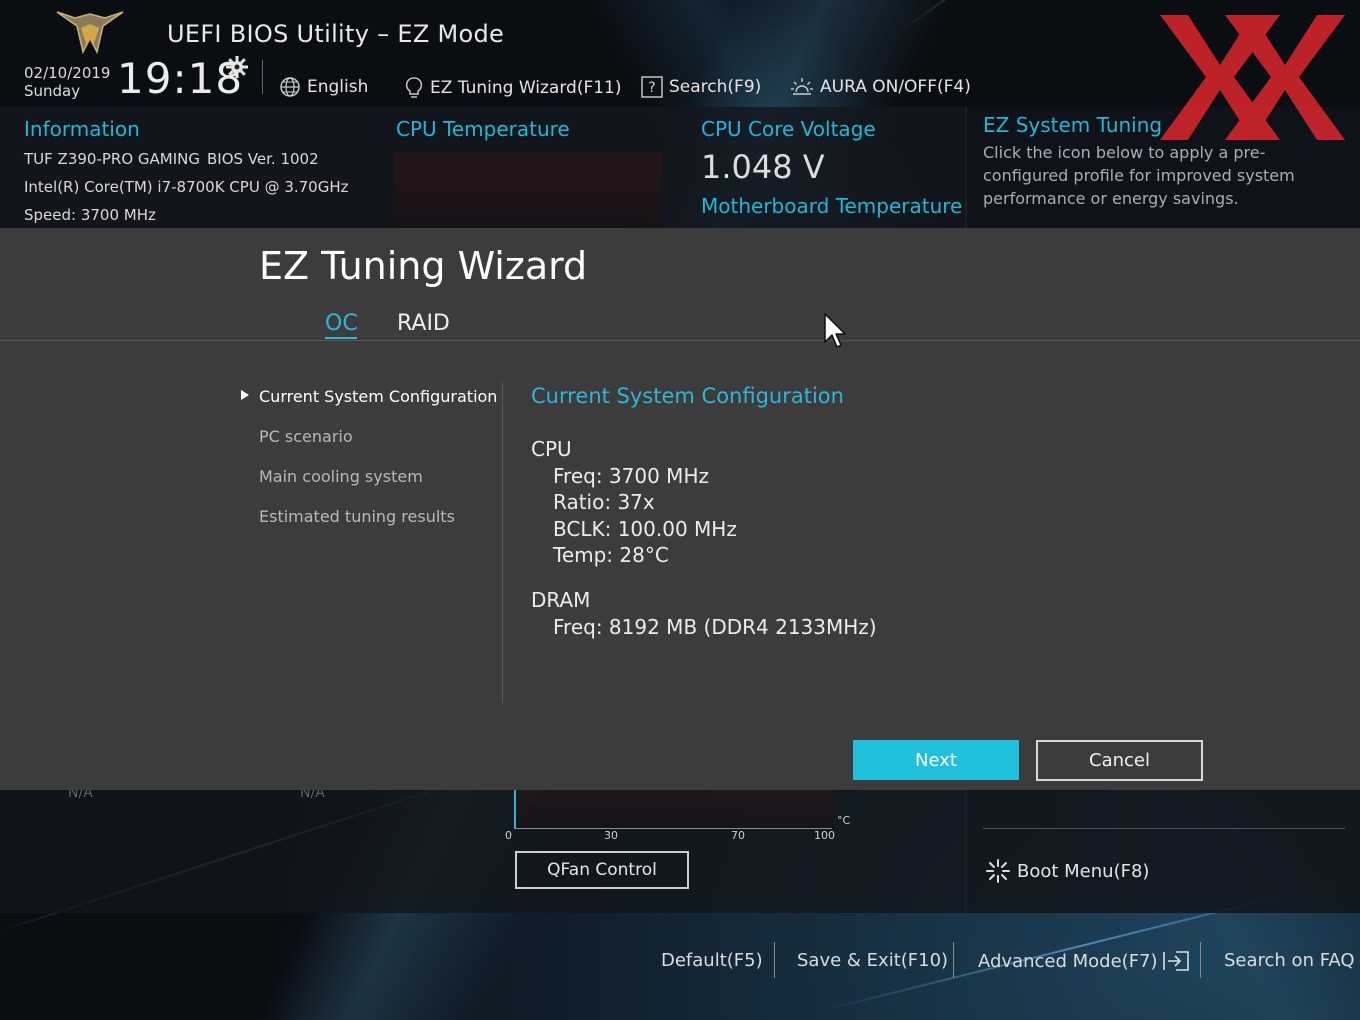 Image resolution: width=1360 pixels, height=1020 pixels. Describe the element at coordinates (262, 77) in the screenshot. I see `header-separator` at that location.